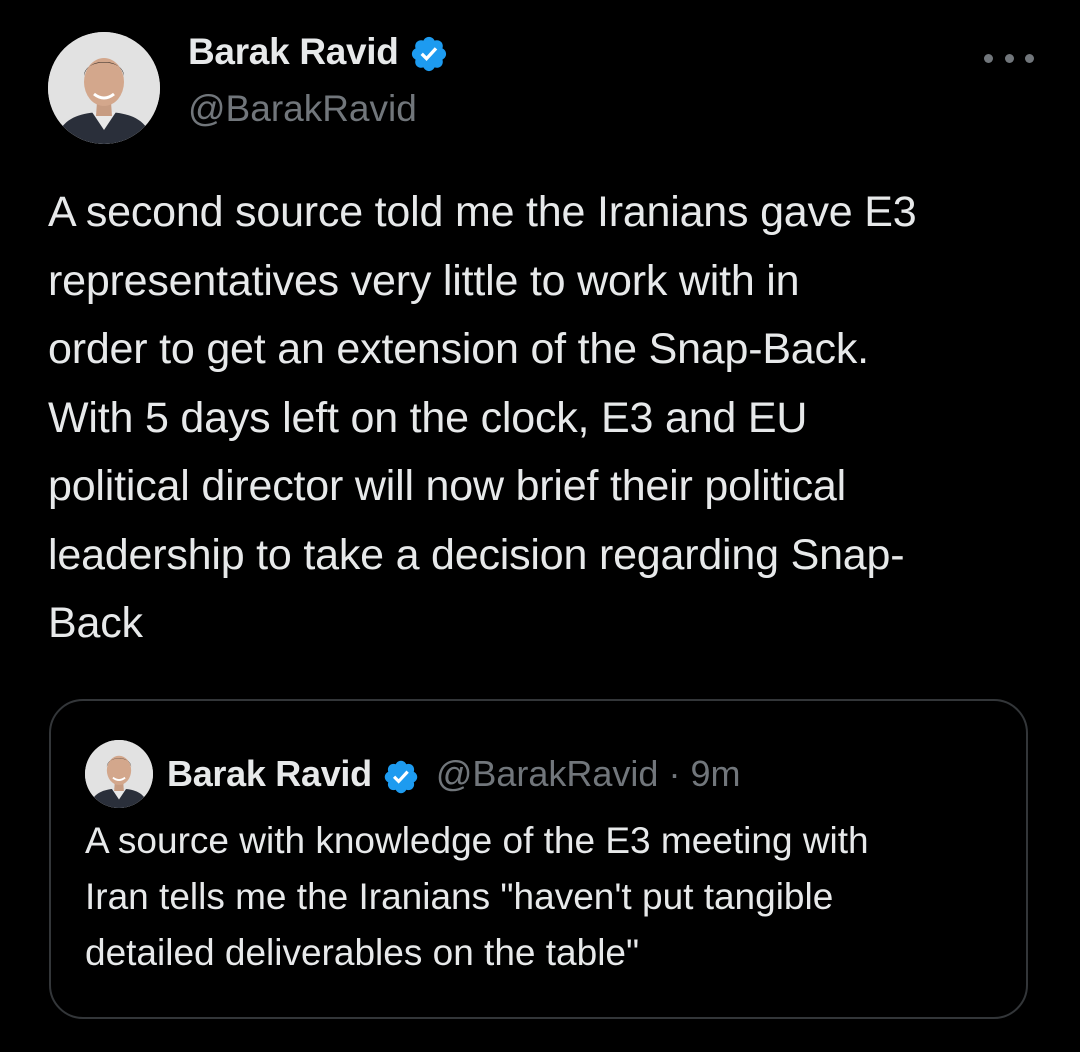 The image size is (1080, 1052). I want to click on author-info: Barak Ravid @BarakRavid, so click(318, 80).